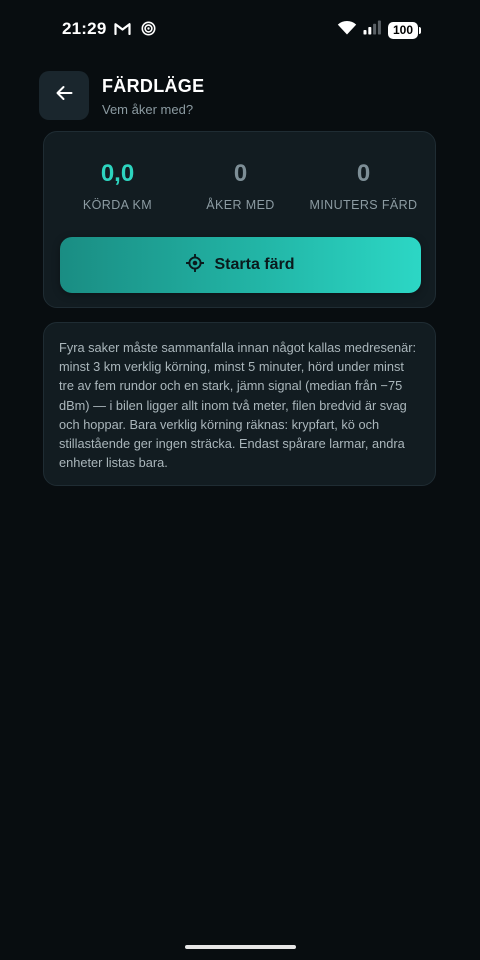 This screenshot has width=480, height=960. I want to click on start-trip-button: Starta färd, so click(240, 265).